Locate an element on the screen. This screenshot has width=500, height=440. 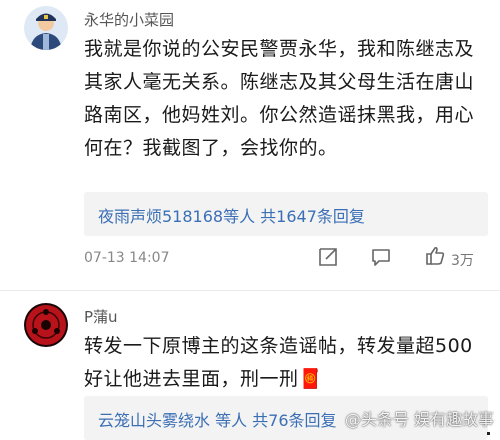
comment-text: 转发一下原博主的这条造谣帖，转发量超500好让他进去里面，刑一刑🧧 is located at coordinates (284, 363).